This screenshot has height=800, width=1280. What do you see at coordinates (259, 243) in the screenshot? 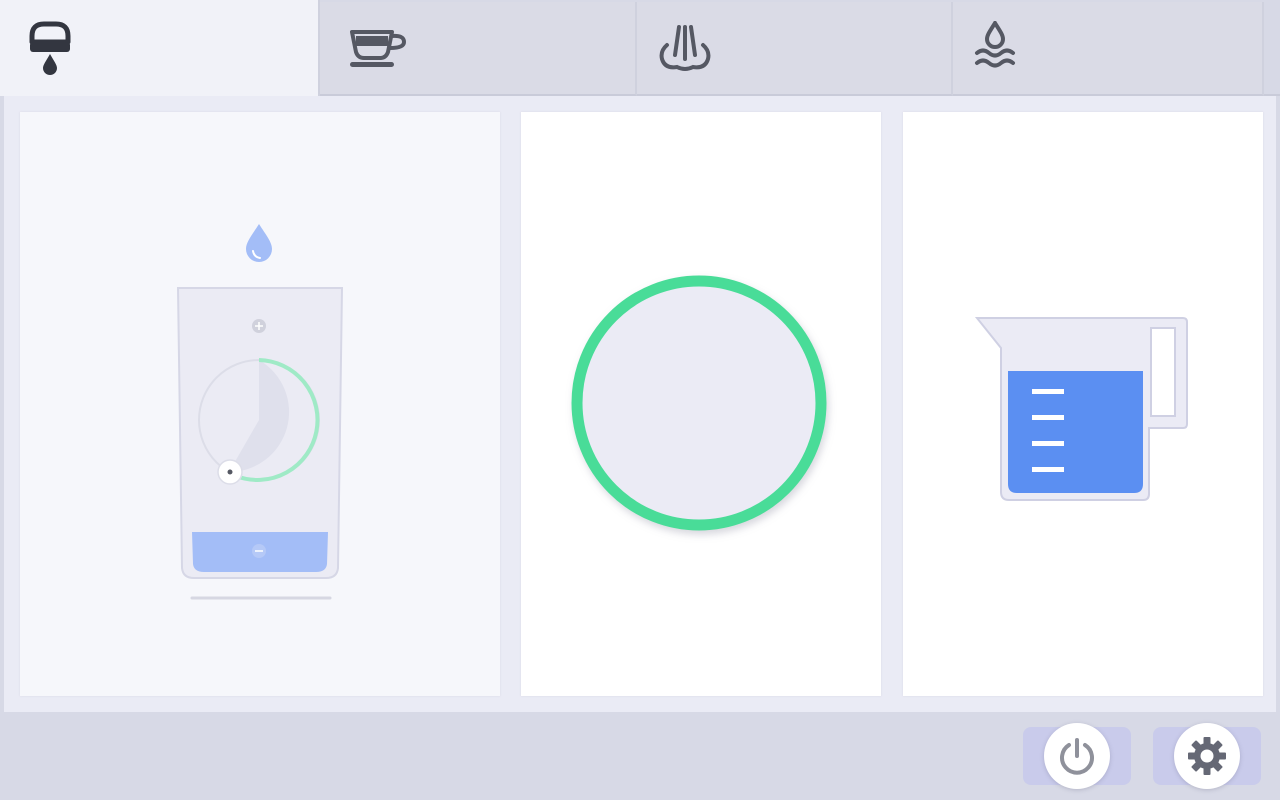
I see `water-drop-icon` at bounding box center [259, 243].